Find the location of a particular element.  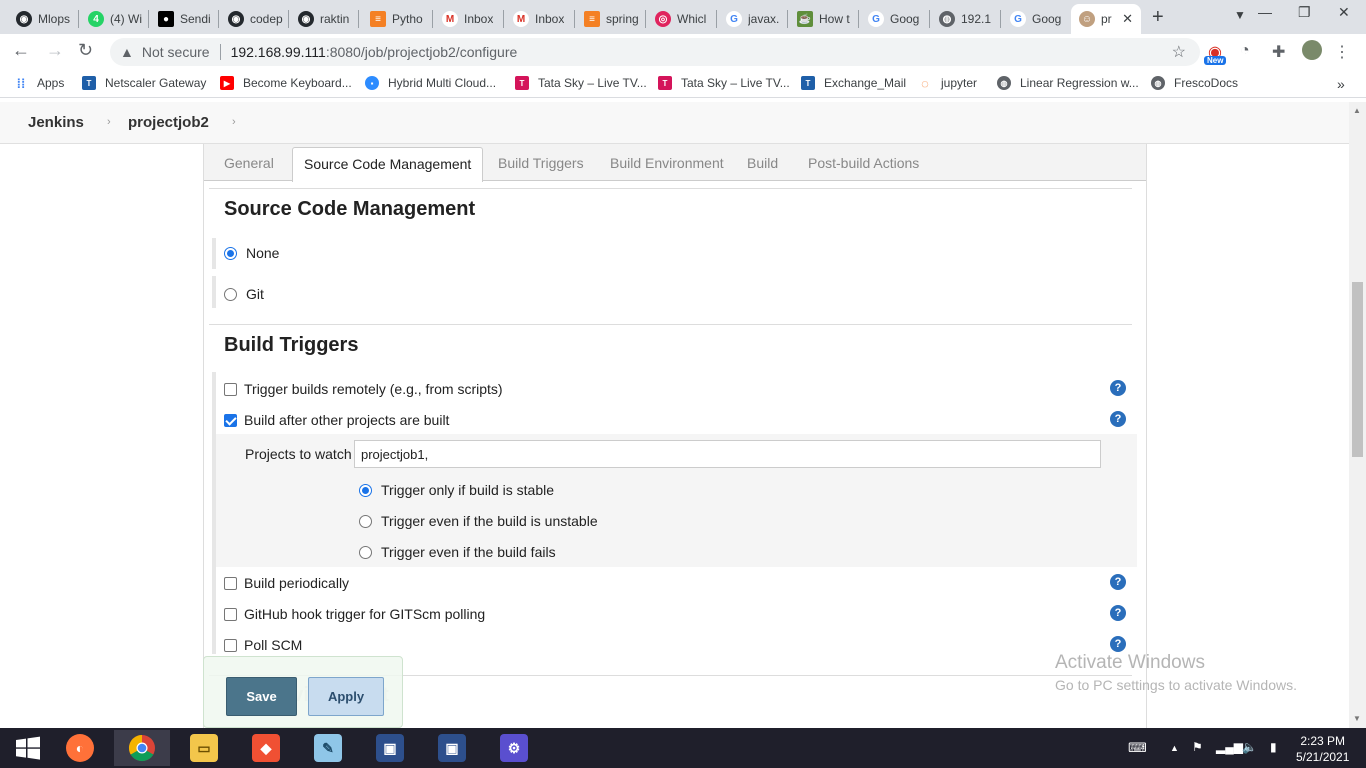

checkbox-trigger-remote is located at coordinates (230, 389).